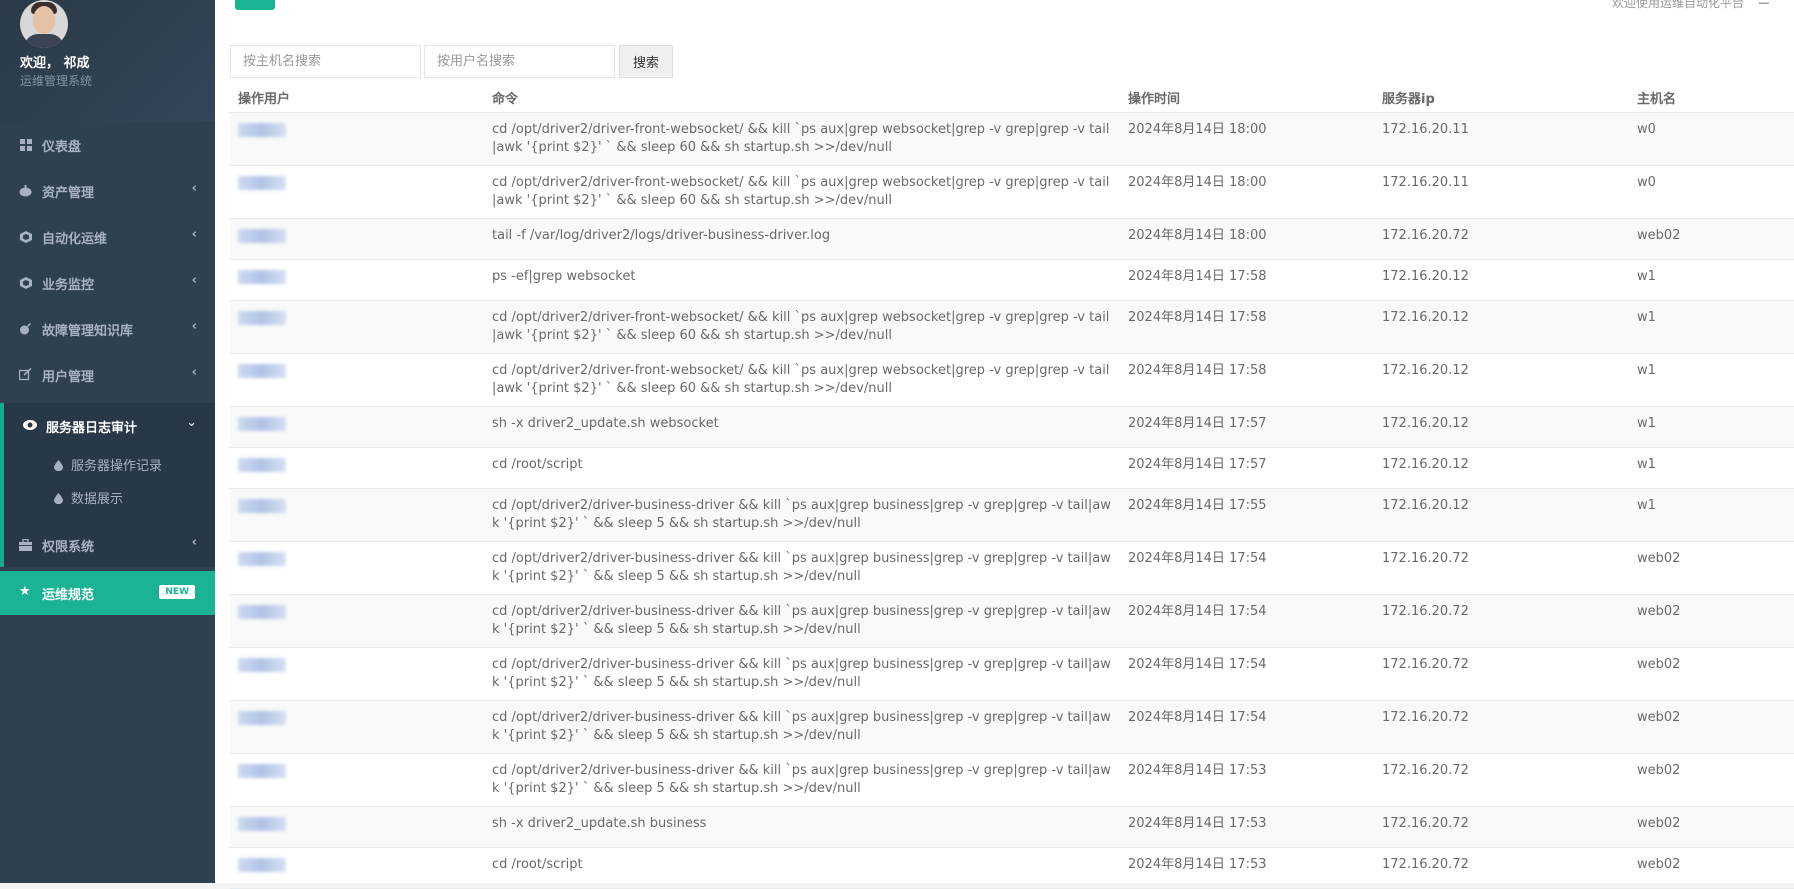 The image size is (1794, 889). Describe the element at coordinates (55, 61) in the screenshot. I see `welcome-text: 欢迎， 祁成` at that location.